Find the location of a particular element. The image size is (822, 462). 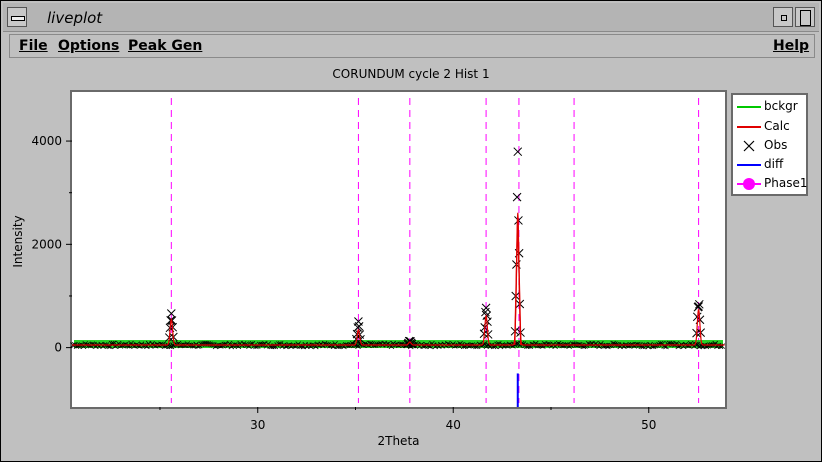

menu-help-label: Help is located at coordinates (791, 46).